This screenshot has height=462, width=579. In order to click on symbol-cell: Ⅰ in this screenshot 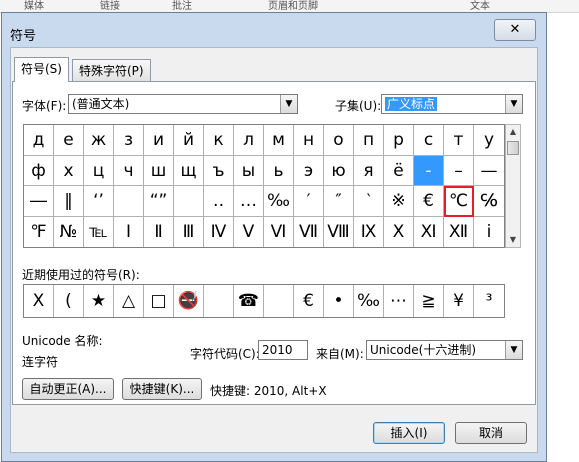, I will do `click(129, 231)`.